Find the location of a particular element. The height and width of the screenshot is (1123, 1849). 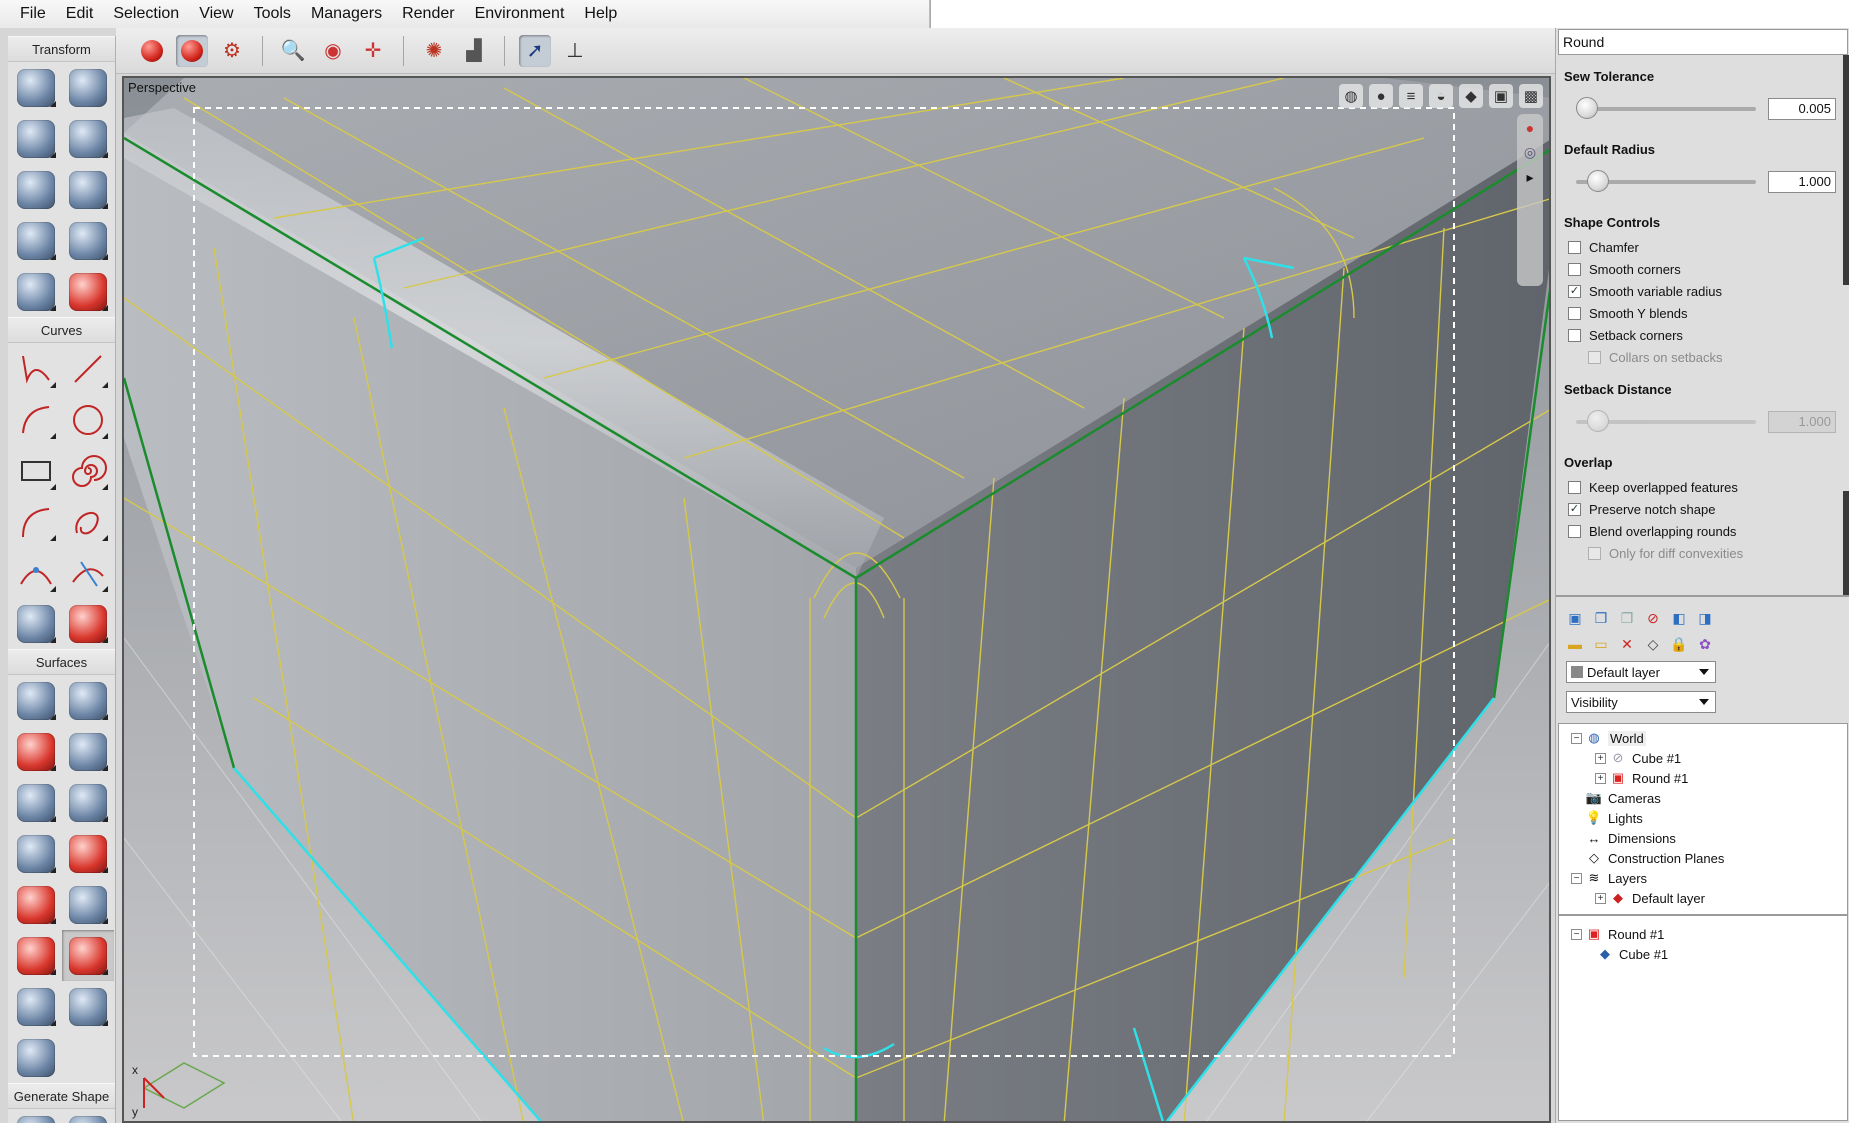

rectangle-tool is located at coordinates (36, 470).